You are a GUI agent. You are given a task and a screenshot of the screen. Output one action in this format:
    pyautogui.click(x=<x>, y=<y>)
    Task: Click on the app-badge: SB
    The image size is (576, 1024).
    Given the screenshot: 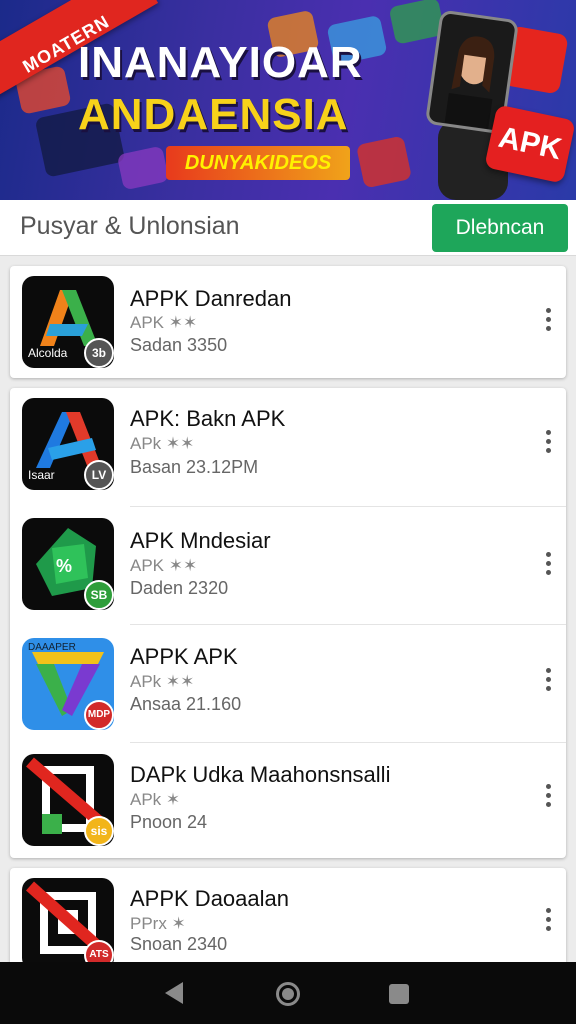 What is the action you would take?
    pyautogui.click(x=99, y=595)
    